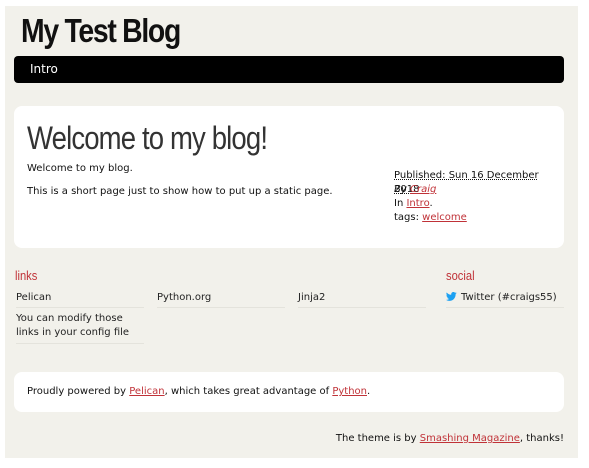 This screenshot has height=468, width=589. Describe the element at coordinates (146, 391) in the screenshot. I see `pelican-link: Pelican` at that location.